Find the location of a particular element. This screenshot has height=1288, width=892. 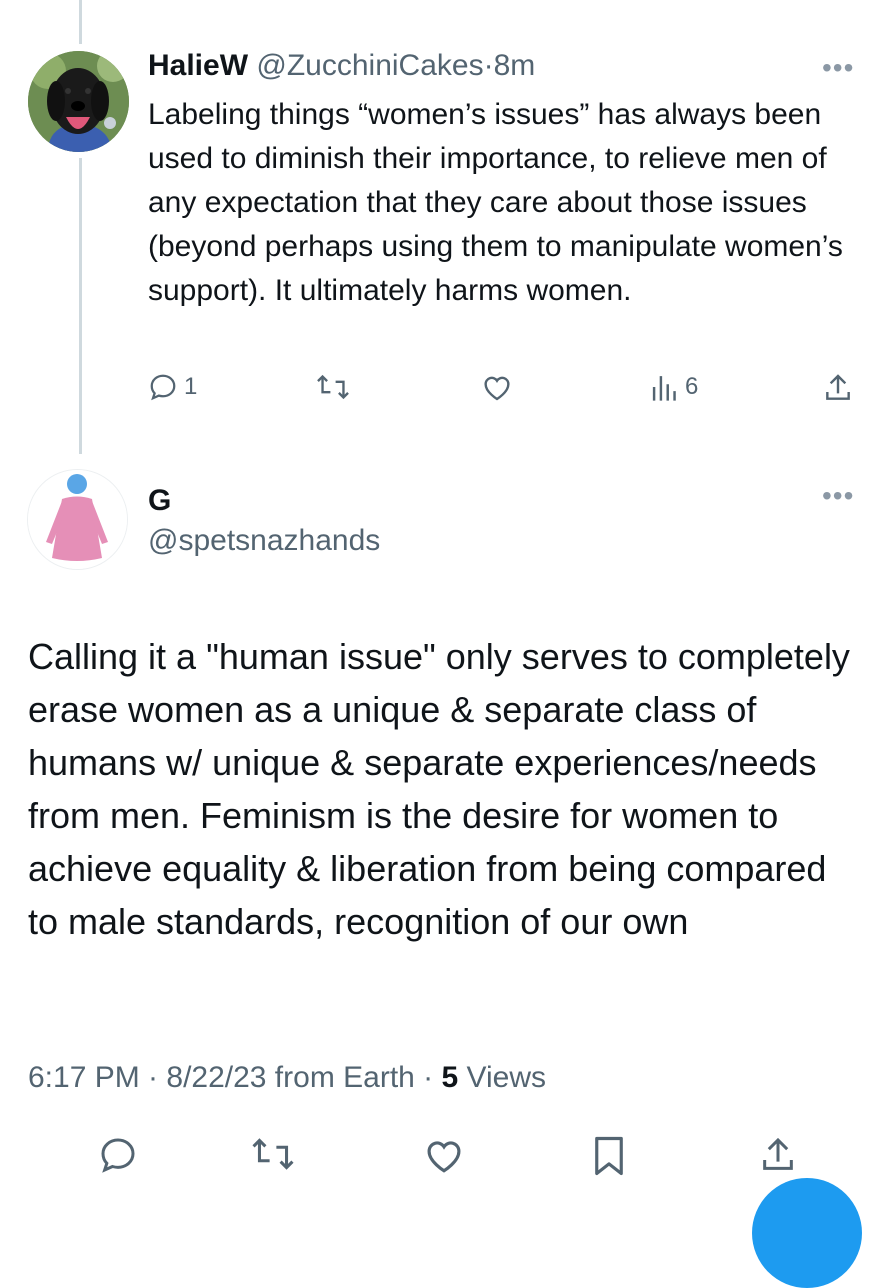

dog-avatar-icon is located at coordinates (78, 101).